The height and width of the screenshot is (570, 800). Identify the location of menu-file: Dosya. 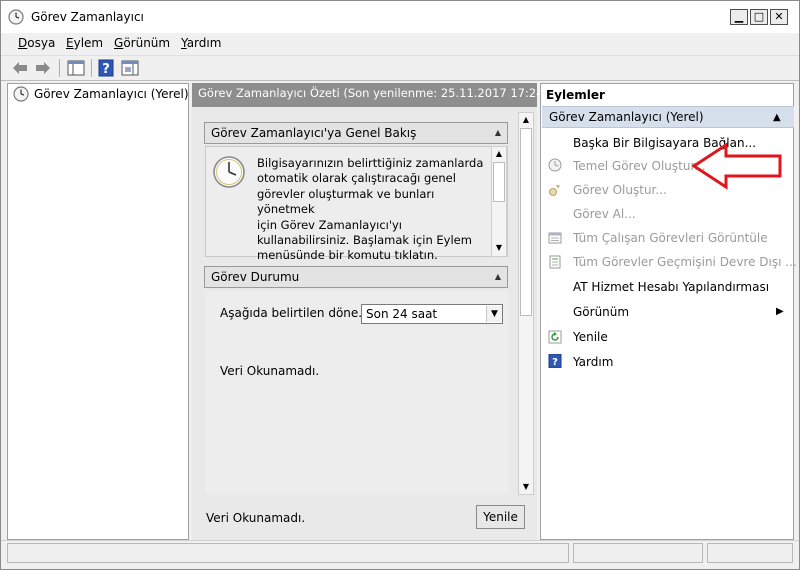
(36, 43).